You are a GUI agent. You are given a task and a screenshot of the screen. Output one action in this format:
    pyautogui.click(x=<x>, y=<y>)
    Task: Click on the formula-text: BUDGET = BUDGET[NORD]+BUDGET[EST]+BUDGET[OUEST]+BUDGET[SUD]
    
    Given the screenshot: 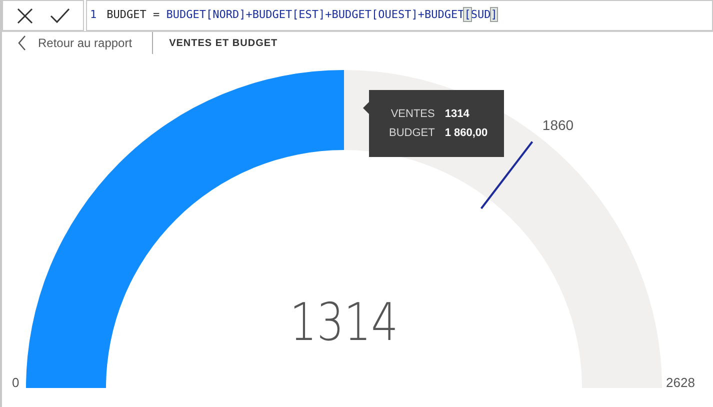 What is the action you would take?
    pyautogui.click(x=302, y=15)
    